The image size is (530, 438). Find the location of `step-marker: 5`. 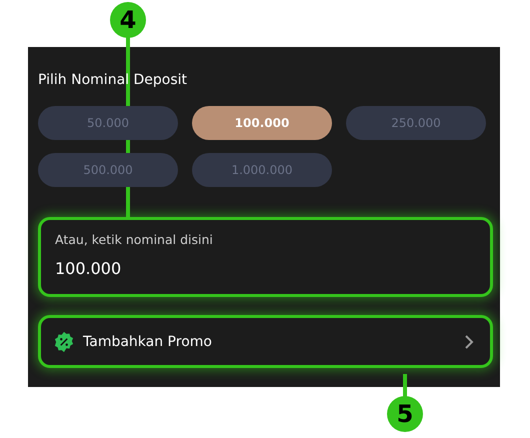

step-marker: 5 is located at coordinates (405, 414).